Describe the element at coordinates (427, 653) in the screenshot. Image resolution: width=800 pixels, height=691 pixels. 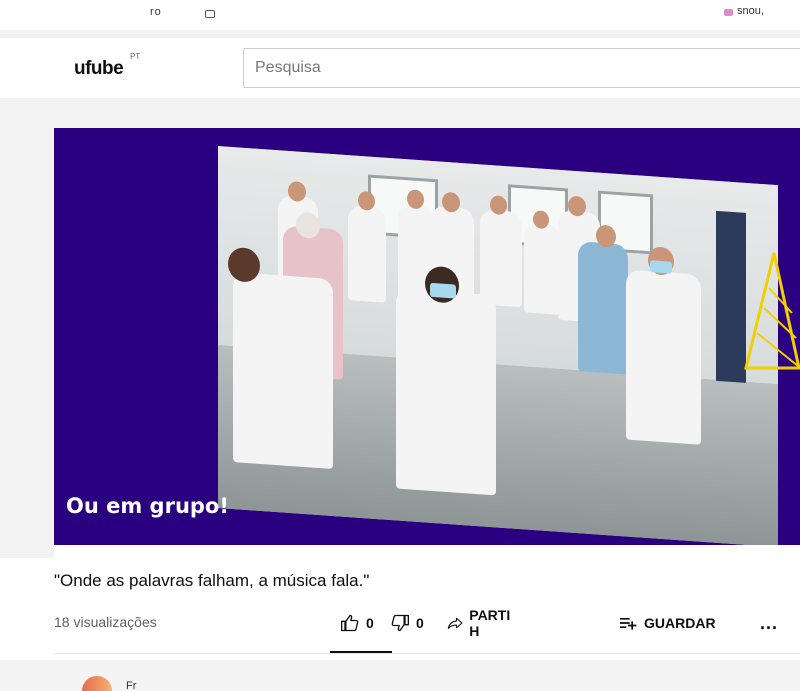
I see `divider` at that location.